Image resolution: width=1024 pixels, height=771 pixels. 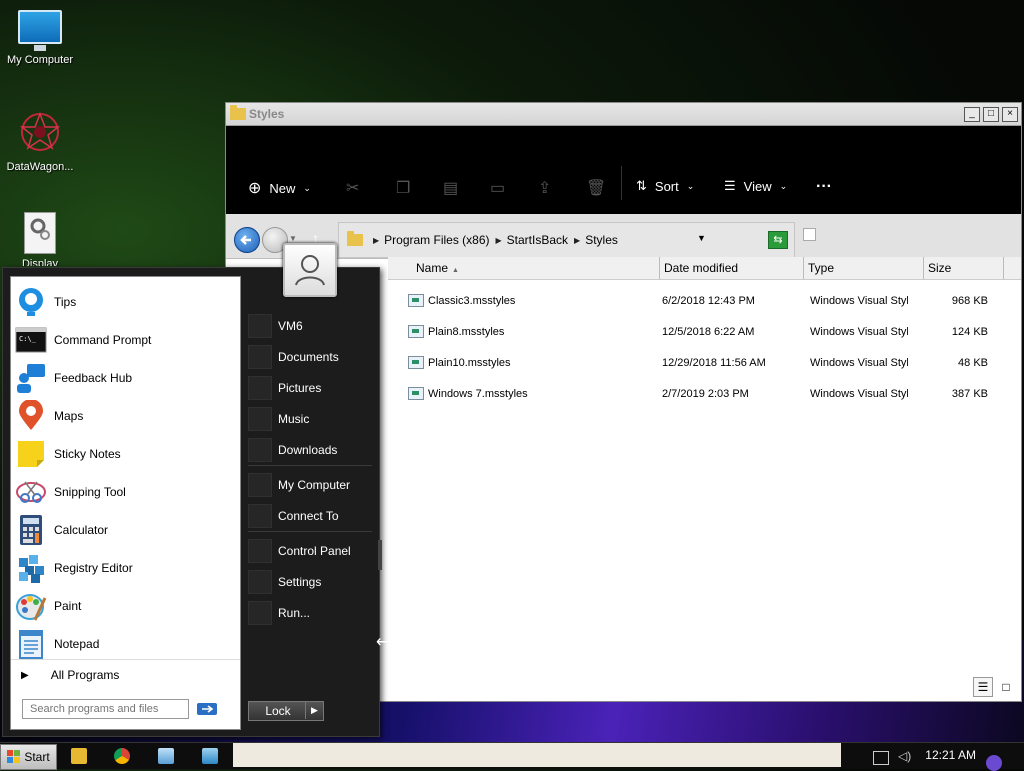 What do you see at coordinates (380, 555) in the screenshot?
I see `scrollbar-thumb` at bounding box center [380, 555].